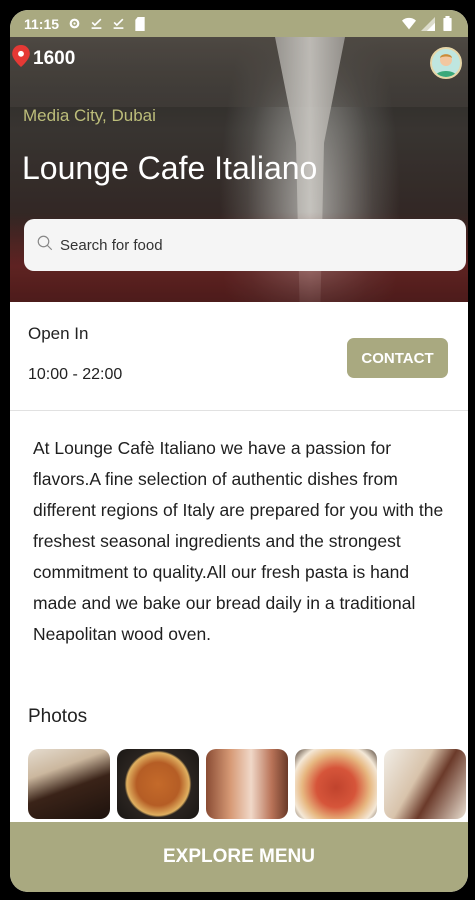 Image resolution: width=475 pixels, height=900 pixels. I want to click on photos-title: Photos, so click(58, 716).